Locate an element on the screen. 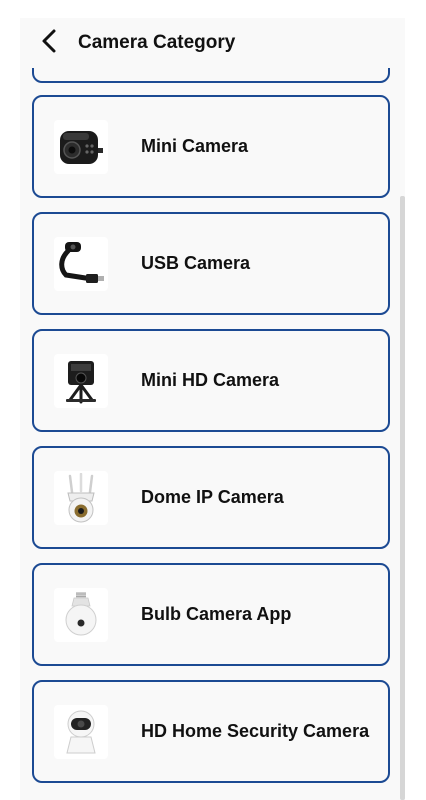 The image size is (426, 800). chevron-left-icon is located at coordinates (49, 43).